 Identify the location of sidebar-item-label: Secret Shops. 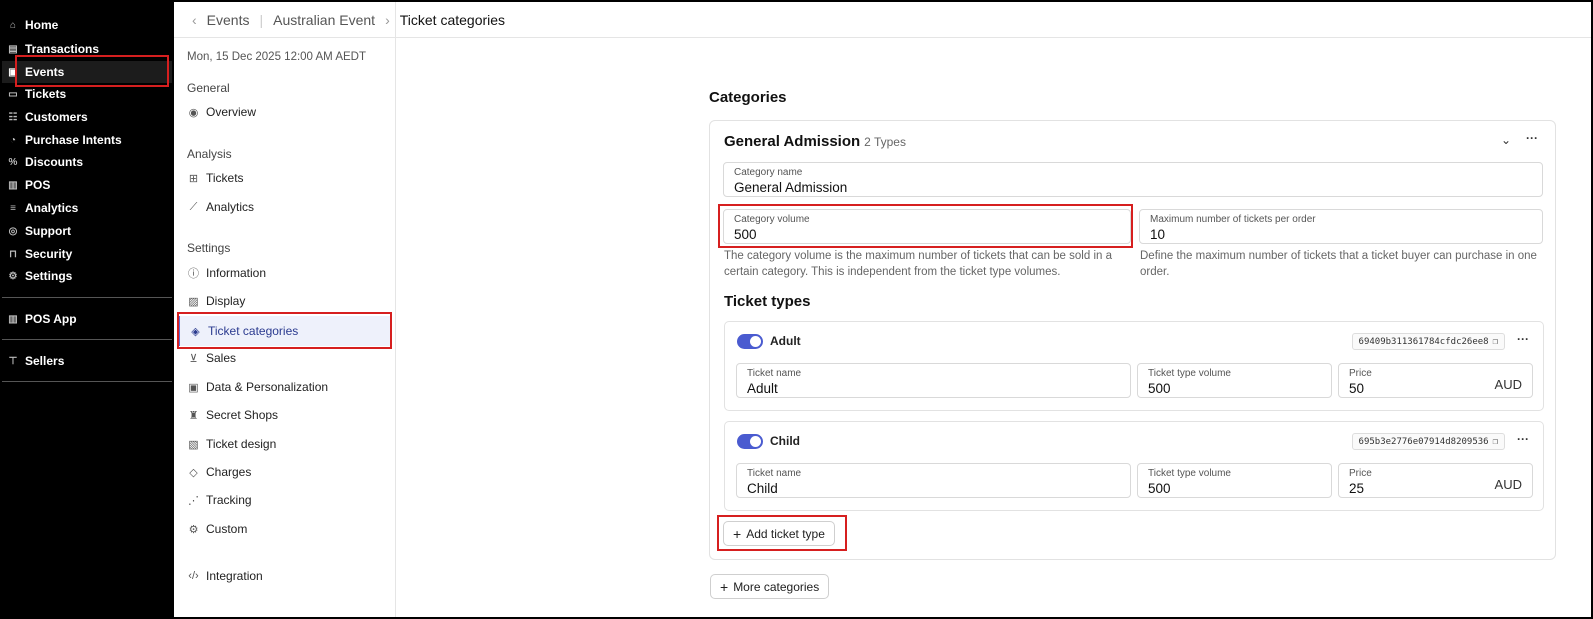
(242, 415).